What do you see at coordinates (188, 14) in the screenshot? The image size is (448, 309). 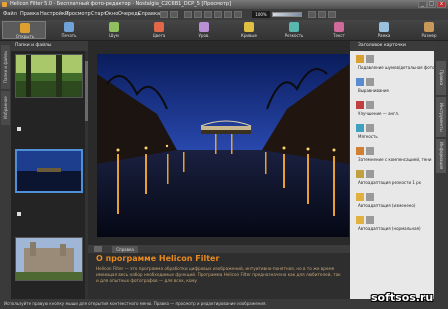 I see `crop-icon` at bounding box center [188, 14].